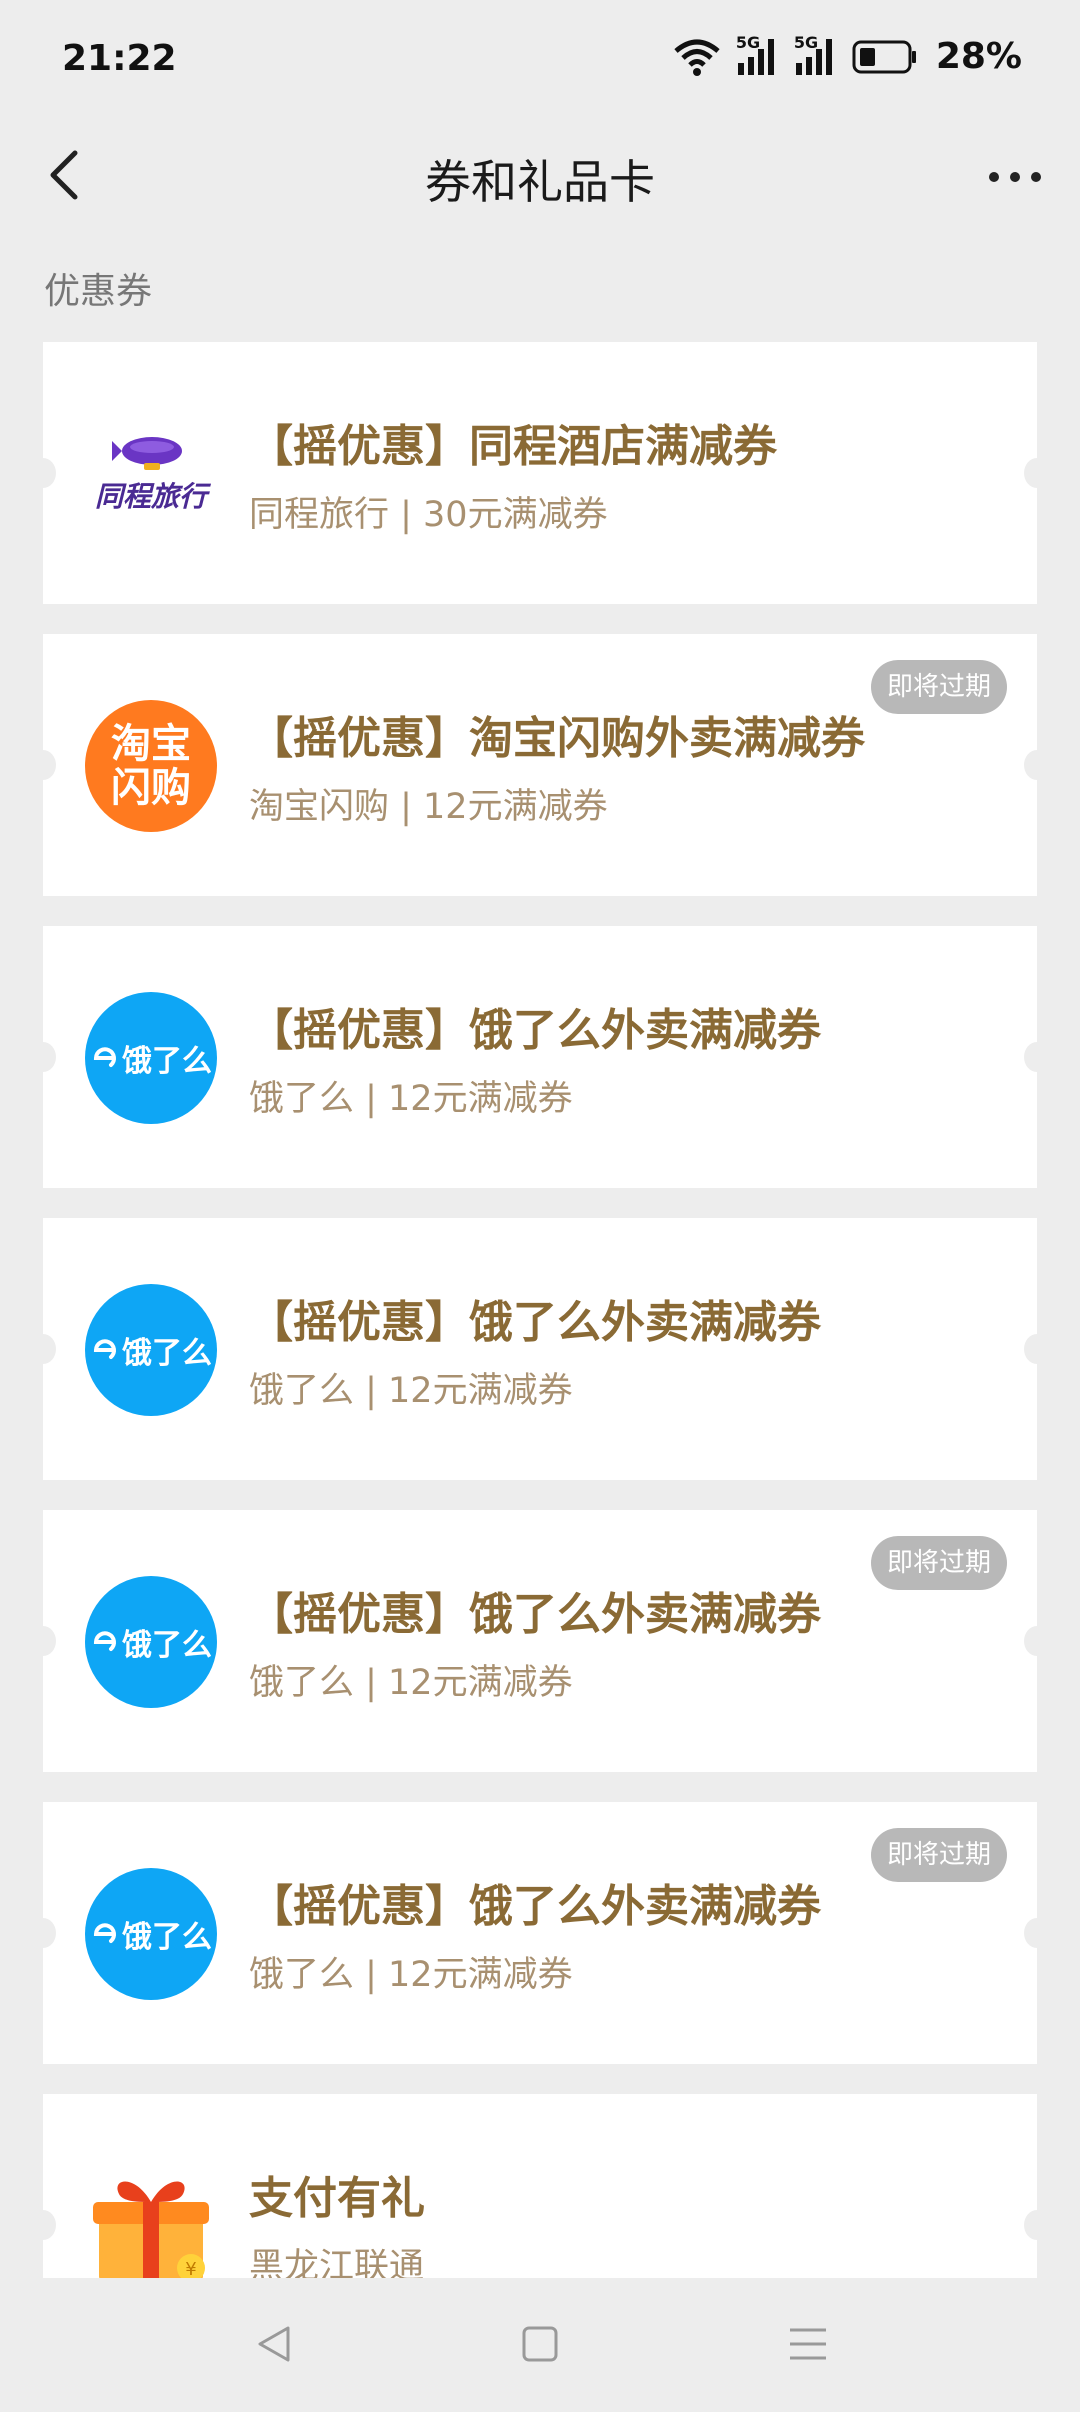  What do you see at coordinates (884, 56) in the screenshot?
I see `battery-icon` at bounding box center [884, 56].